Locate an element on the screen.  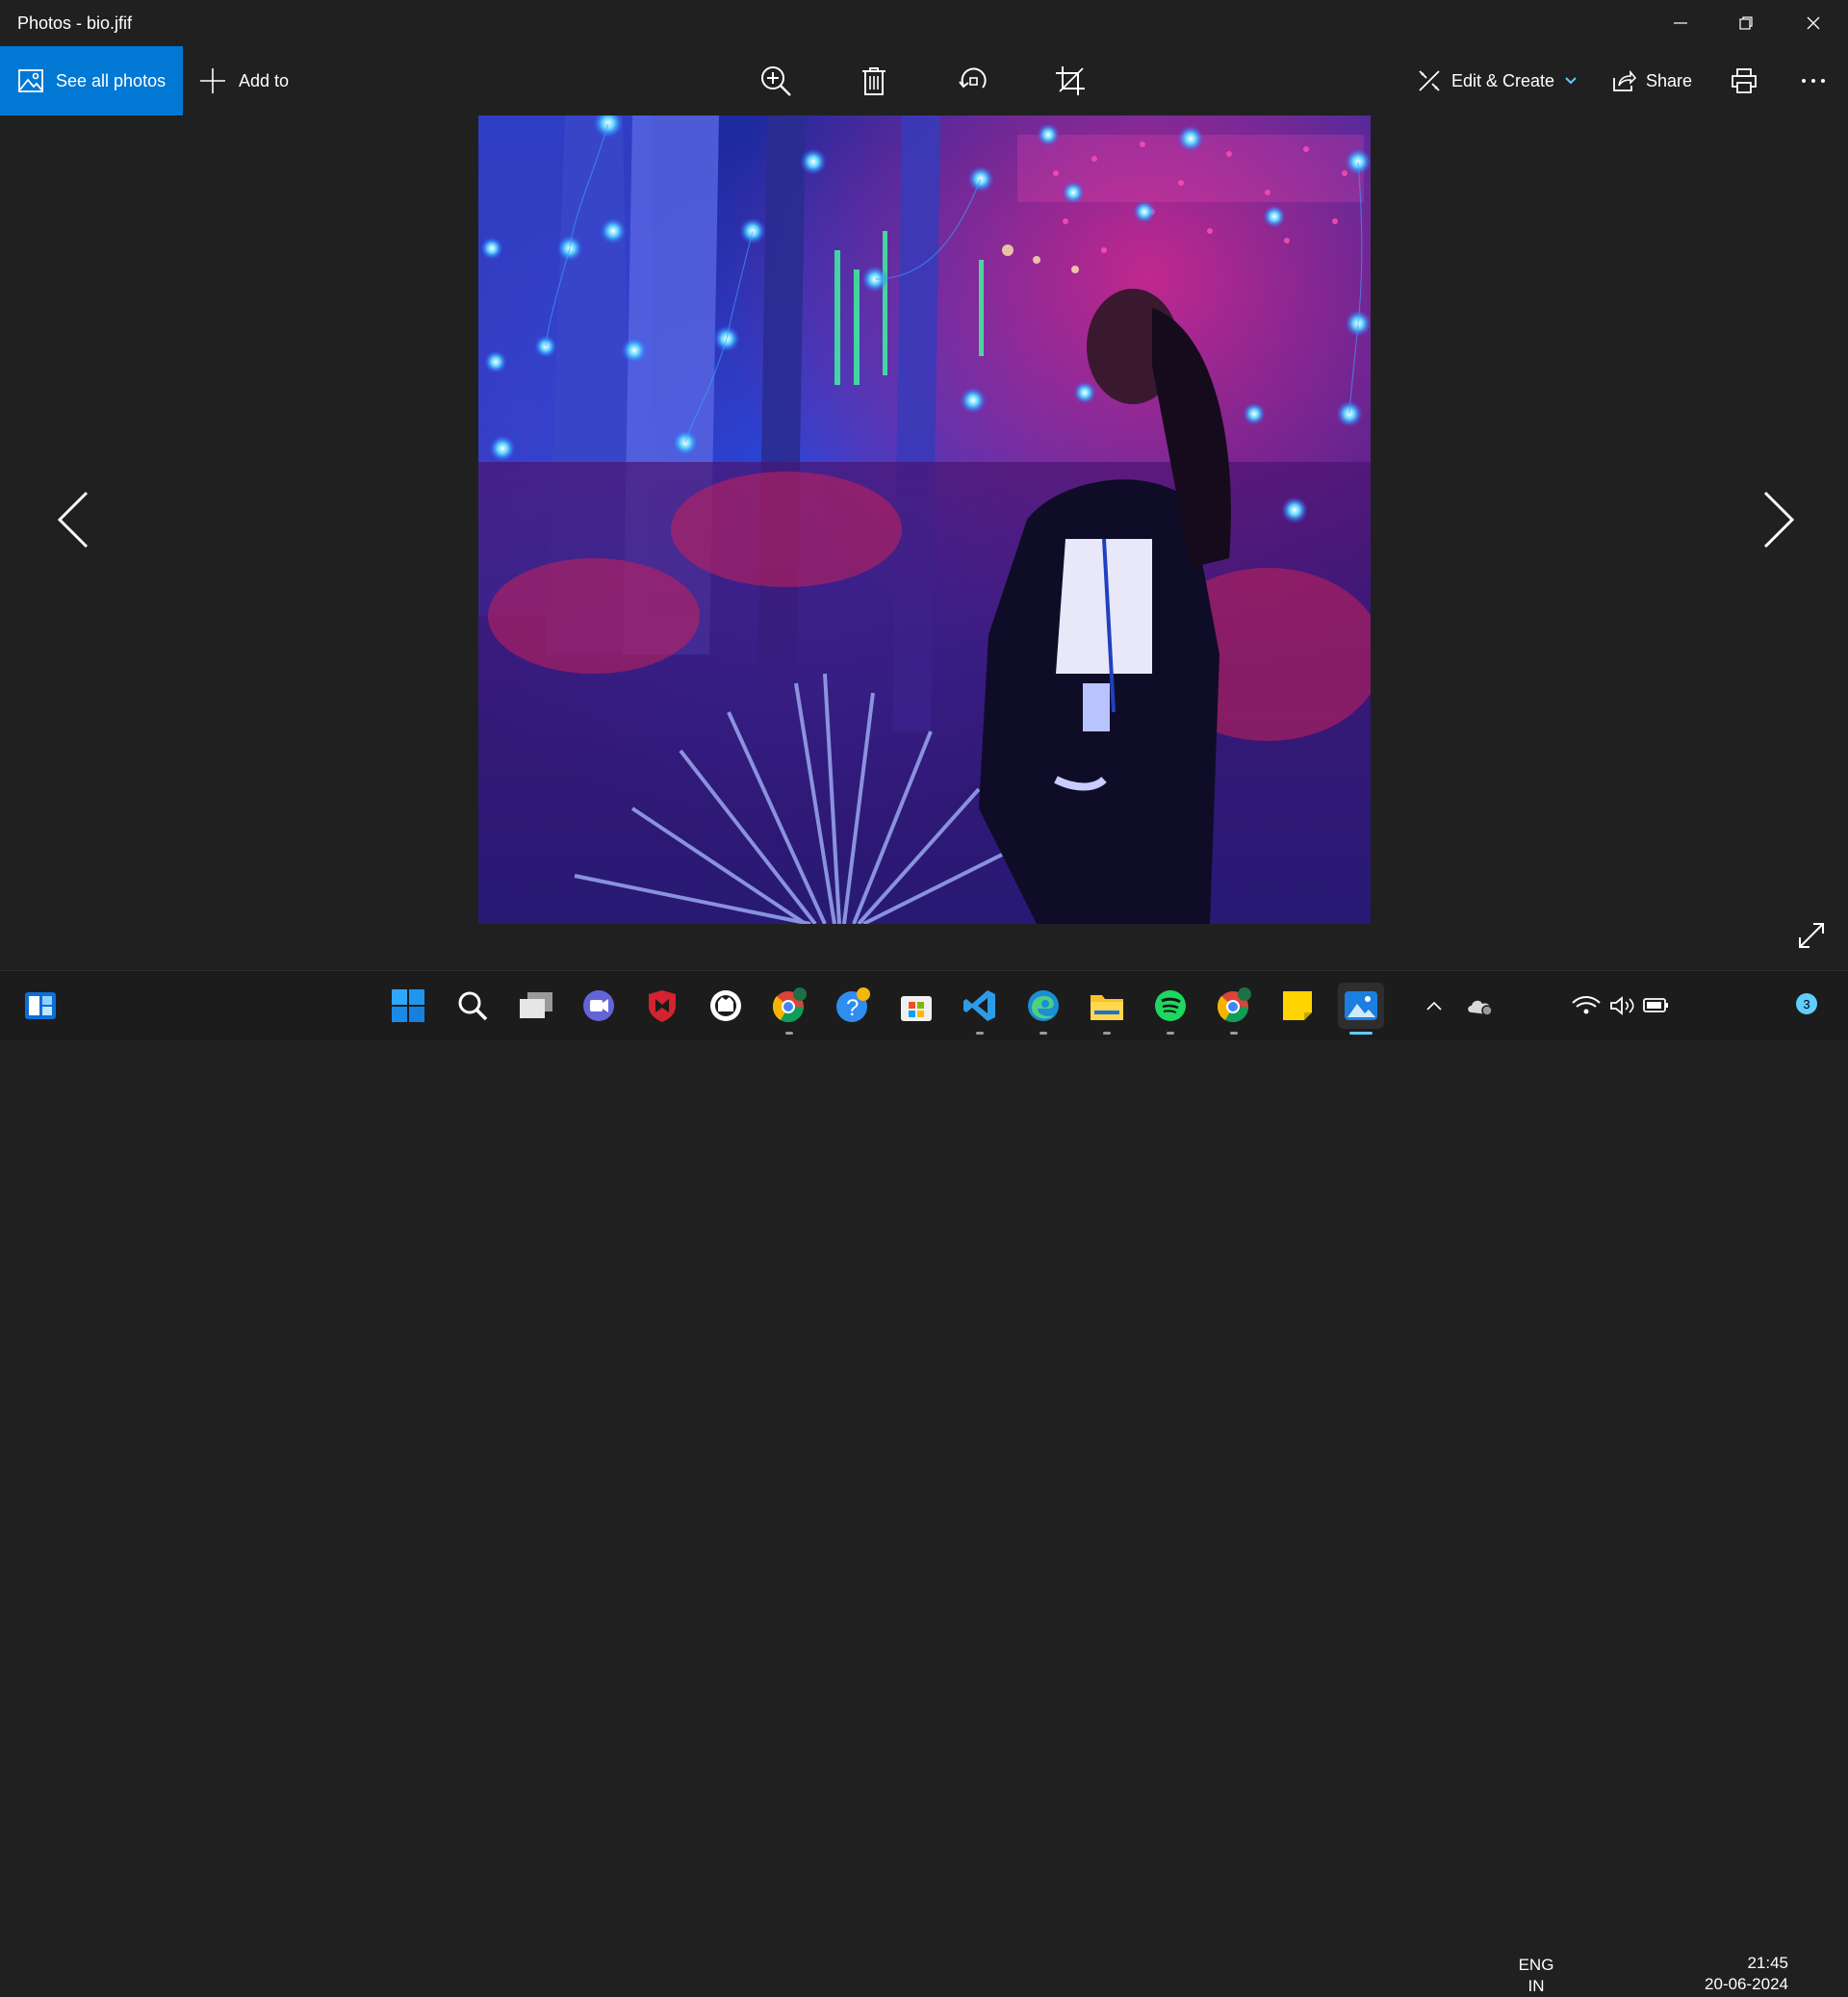
shield-icon is located at coordinates (662, 1006).